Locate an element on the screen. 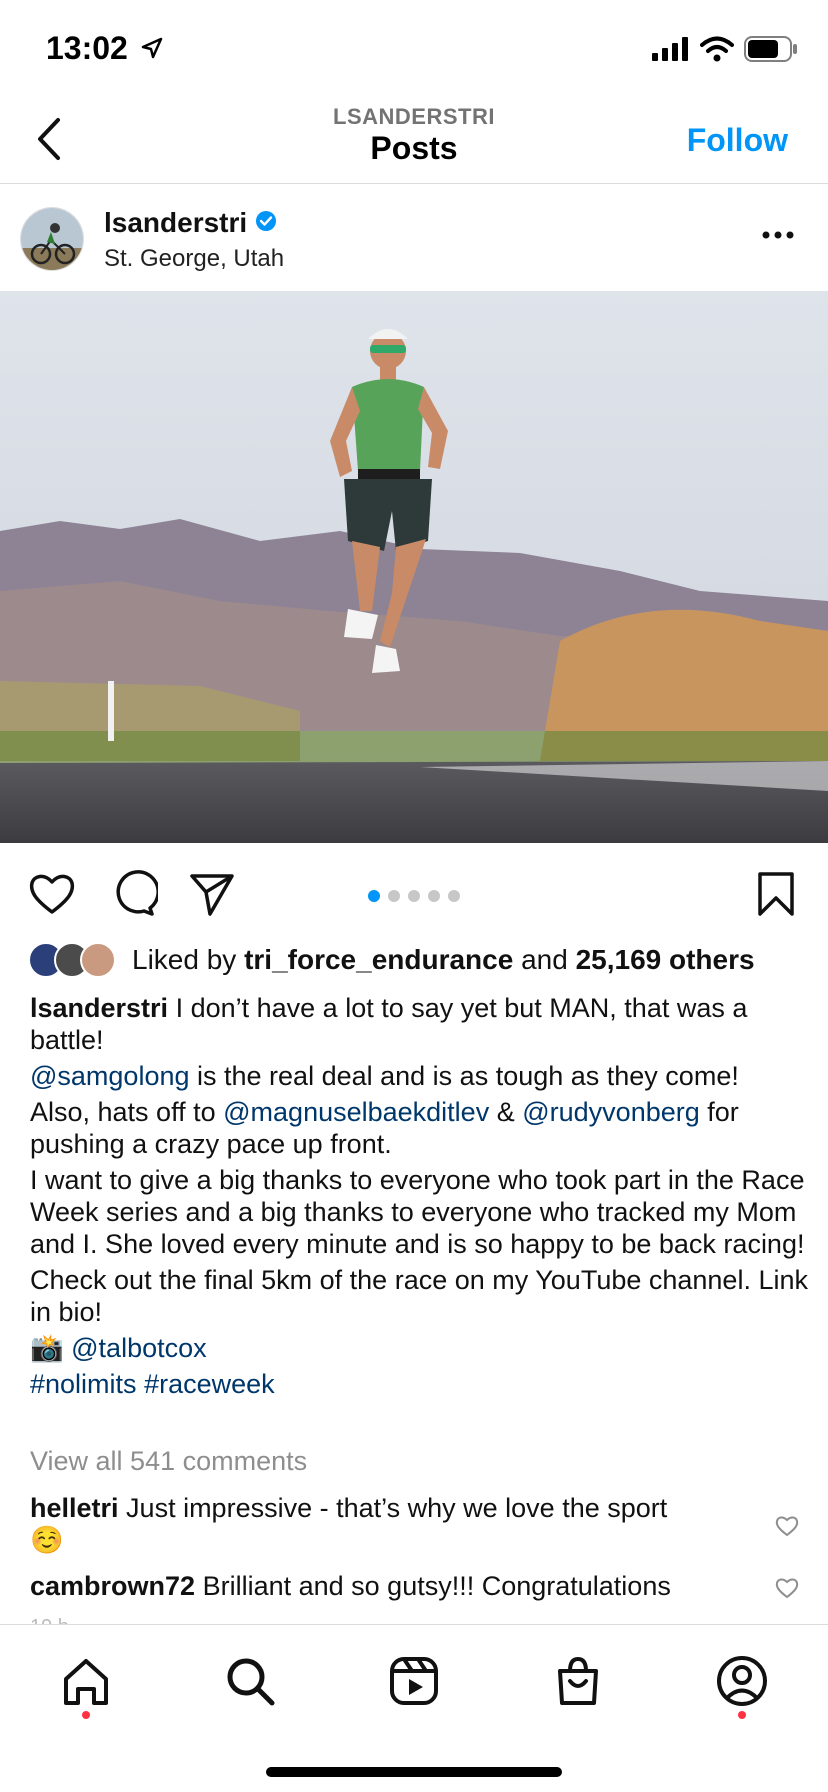 Image resolution: width=828 pixels, height=1792 pixels. tab-shop is located at coordinates (578, 1681).